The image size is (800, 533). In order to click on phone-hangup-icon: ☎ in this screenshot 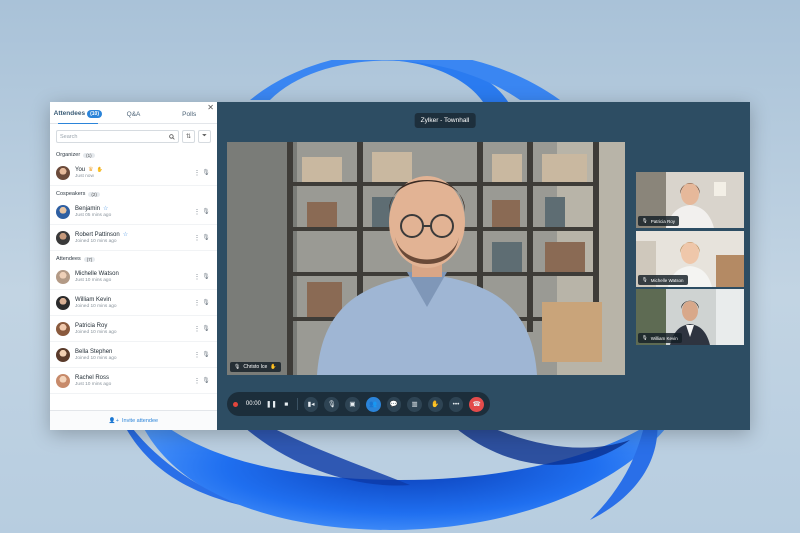, I will do `click(476, 404)`.